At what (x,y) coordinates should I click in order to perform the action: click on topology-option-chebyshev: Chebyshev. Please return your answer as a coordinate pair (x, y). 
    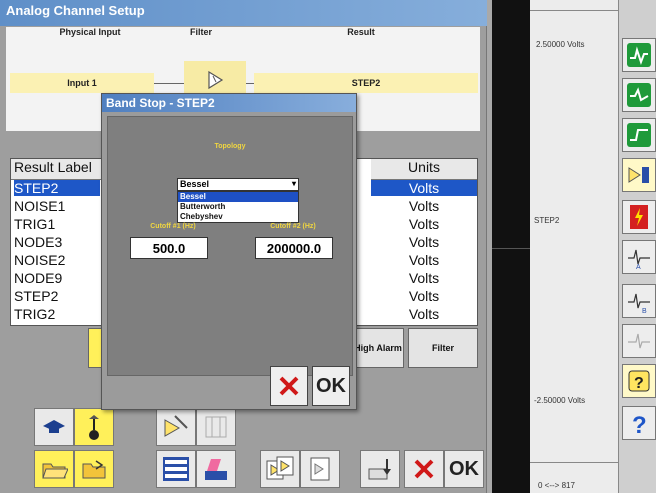
    Looking at the image, I should click on (238, 217).